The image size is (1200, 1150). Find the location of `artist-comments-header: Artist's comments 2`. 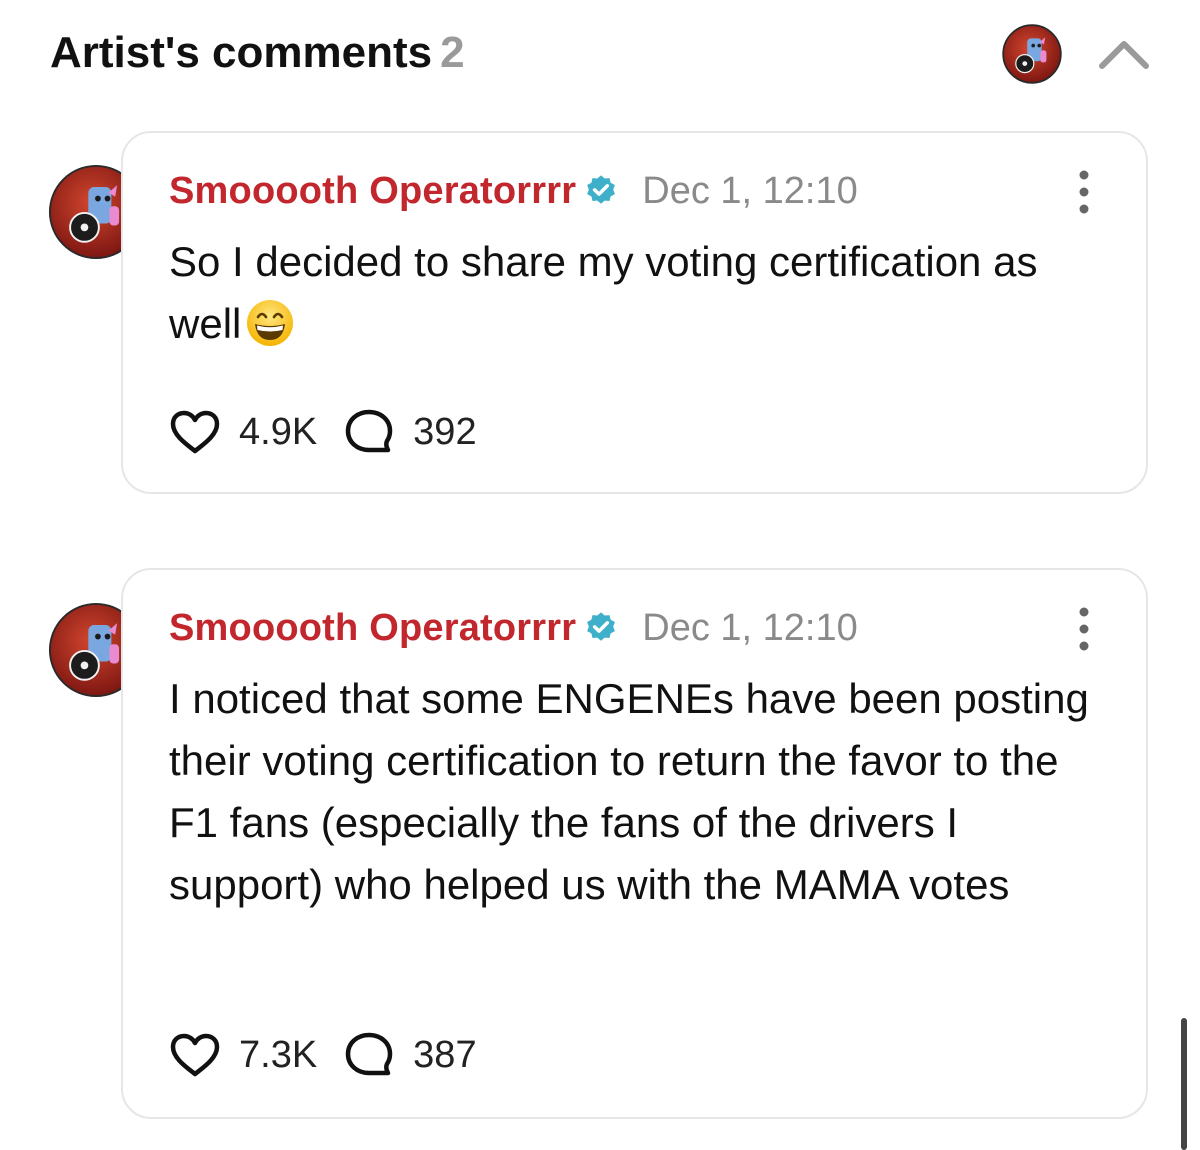

artist-comments-header: Artist's comments 2 is located at coordinates (600, 54).